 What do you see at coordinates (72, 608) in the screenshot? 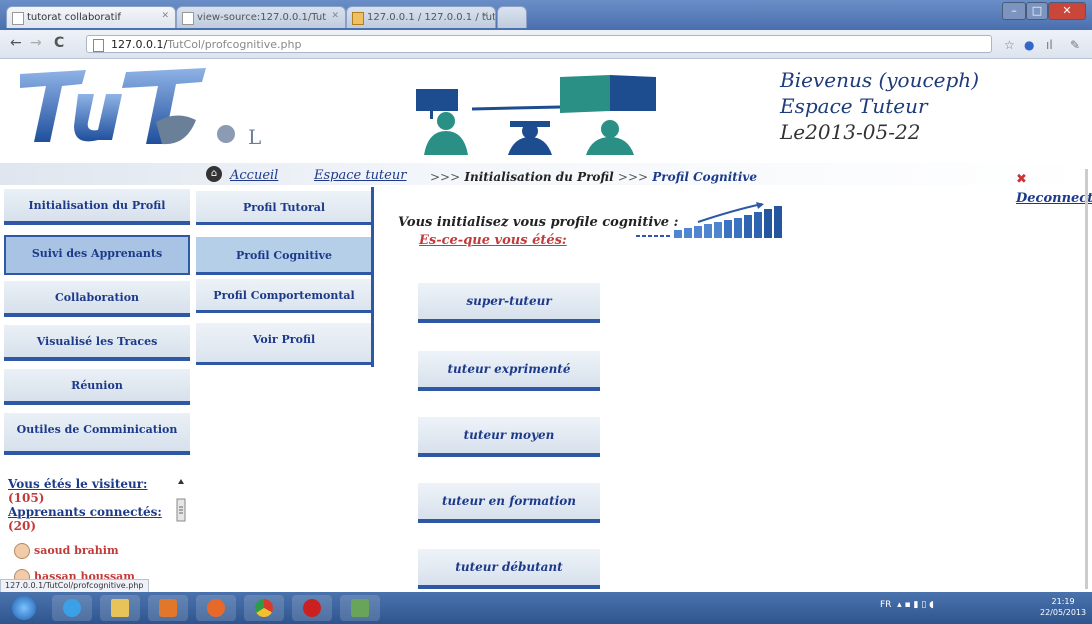
I see `ie-icon` at bounding box center [72, 608].